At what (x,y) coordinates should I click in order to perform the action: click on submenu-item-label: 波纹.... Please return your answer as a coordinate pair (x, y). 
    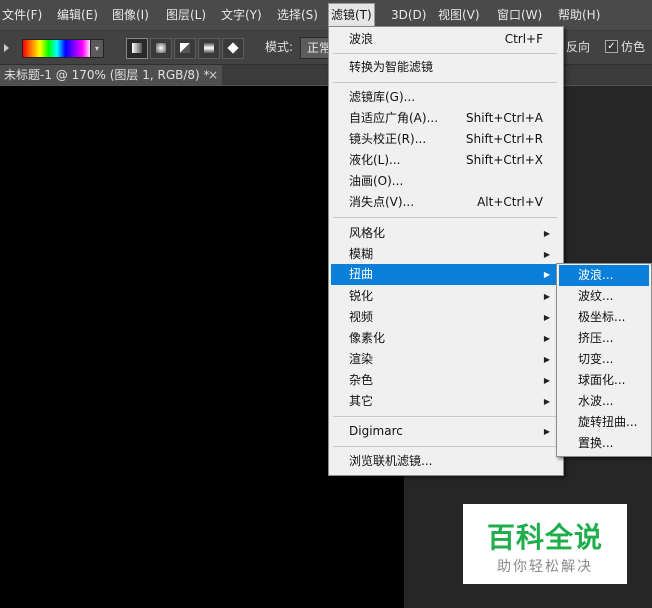
    Looking at the image, I should click on (596, 296).